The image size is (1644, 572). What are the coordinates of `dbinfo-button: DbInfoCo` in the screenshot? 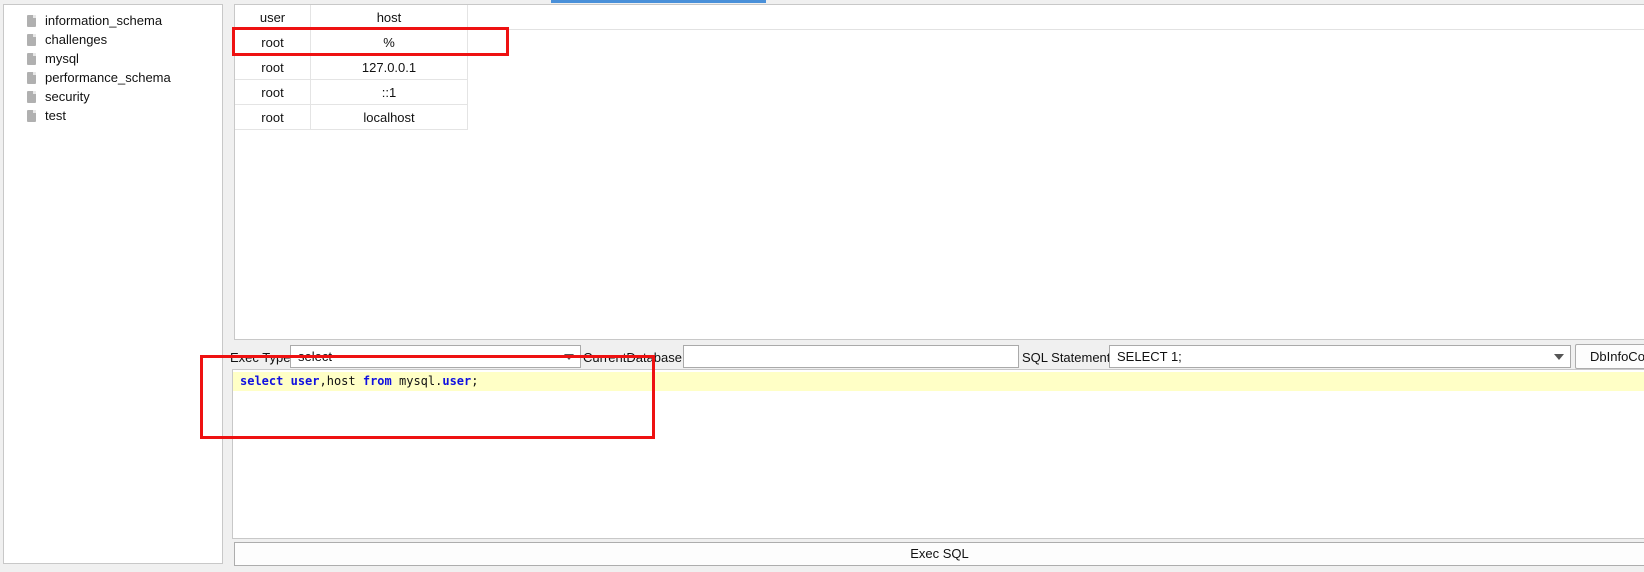 It's located at (1609, 356).